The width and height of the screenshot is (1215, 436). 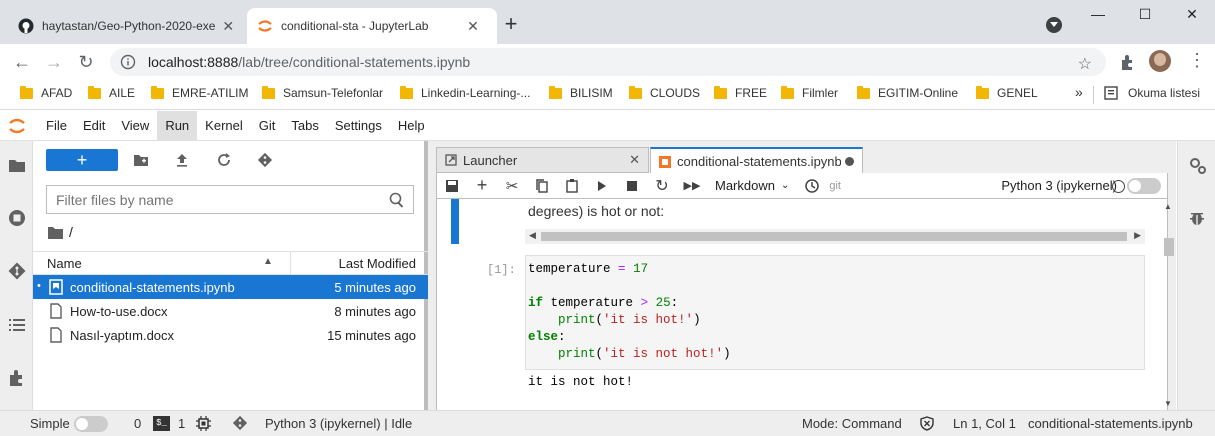 What do you see at coordinates (17, 325) in the screenshot?
I see `table-of-contents-icon` at bounding box center [17, 325].